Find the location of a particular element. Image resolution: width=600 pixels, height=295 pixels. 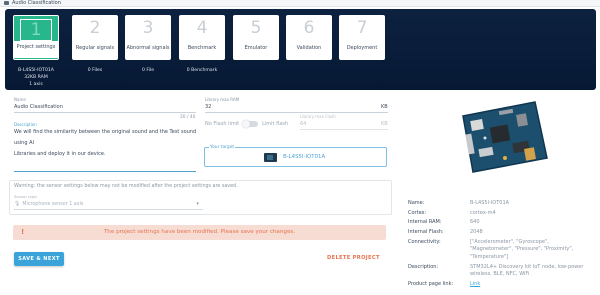

spec-row: Name: B-L4S5I-IOT01A is located at coordinates (500, 204).